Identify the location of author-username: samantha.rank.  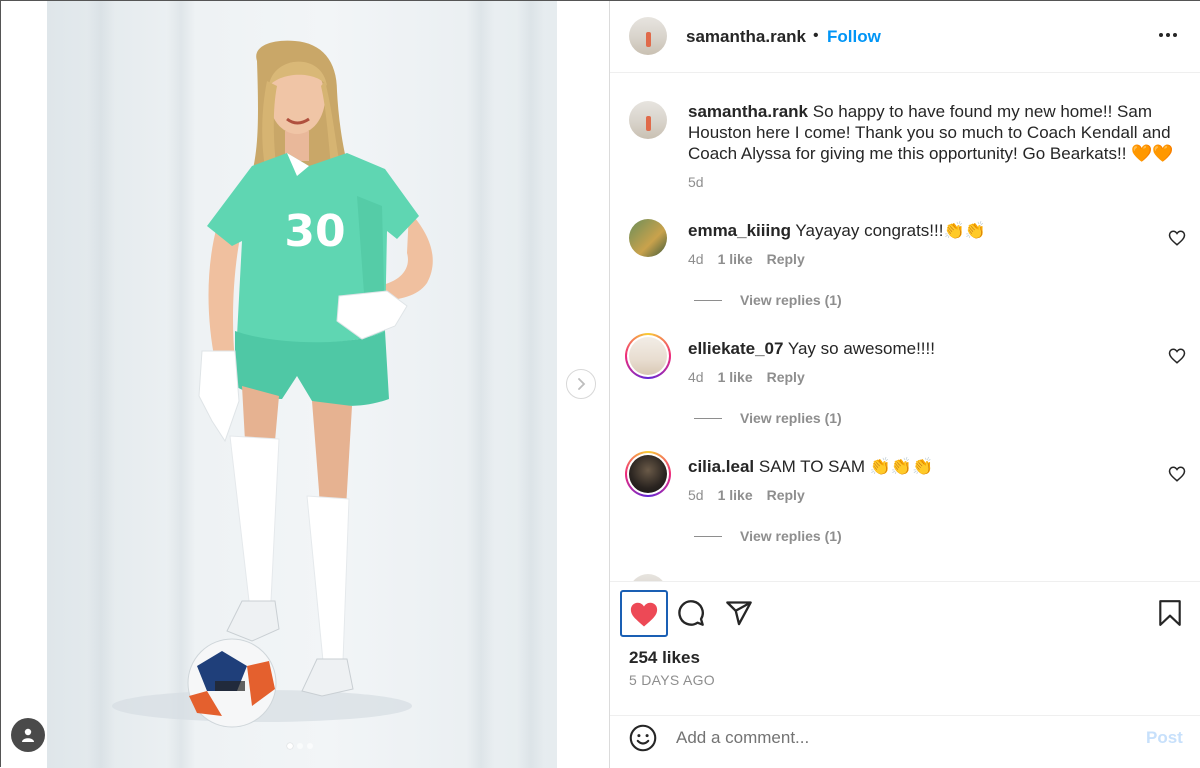
(746, 37).